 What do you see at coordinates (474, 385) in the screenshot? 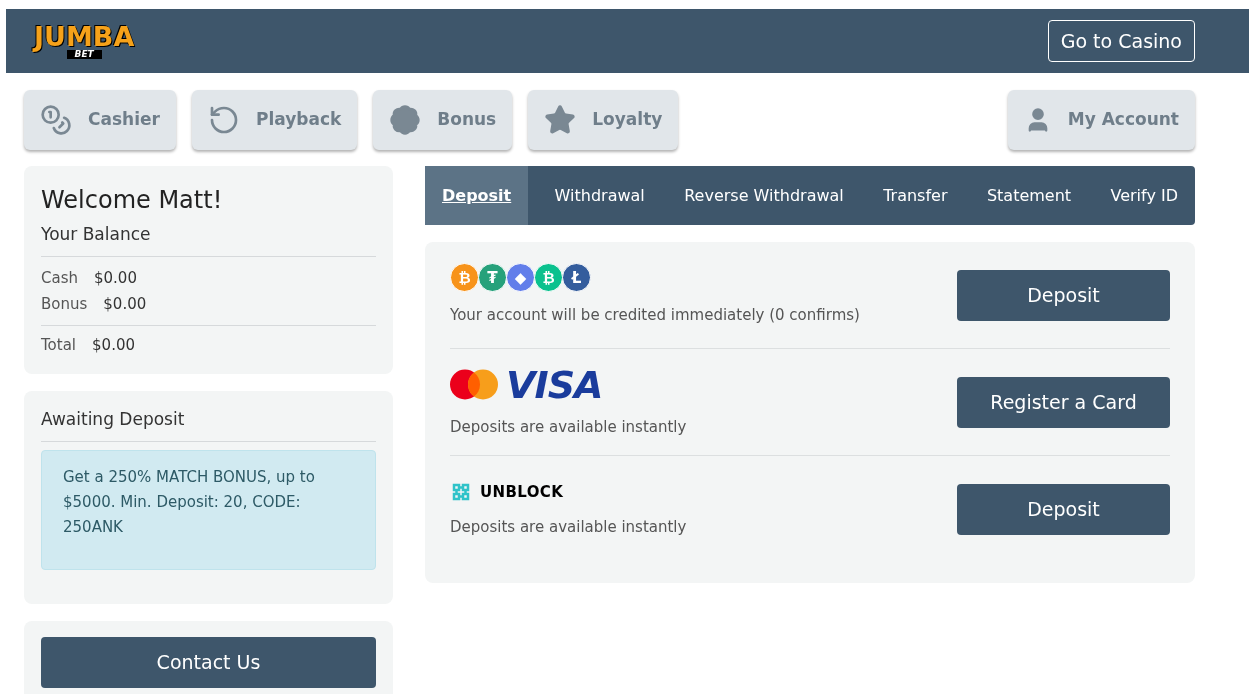
I see `card-logo-icon` at bounding box center [474, 385].